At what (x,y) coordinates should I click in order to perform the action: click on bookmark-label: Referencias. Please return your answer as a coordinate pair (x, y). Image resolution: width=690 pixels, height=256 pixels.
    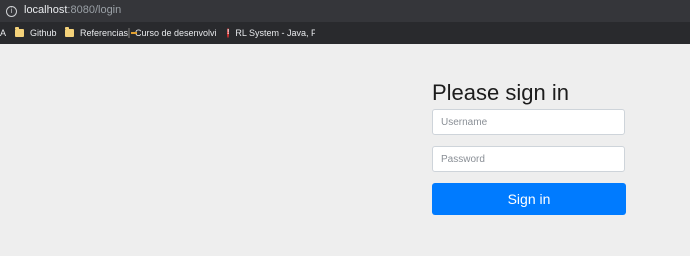
    Looking at the image, I should click on (104, 33).